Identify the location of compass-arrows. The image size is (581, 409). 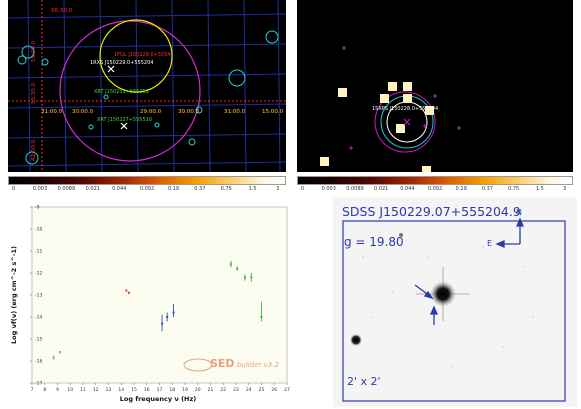
(509, 232).